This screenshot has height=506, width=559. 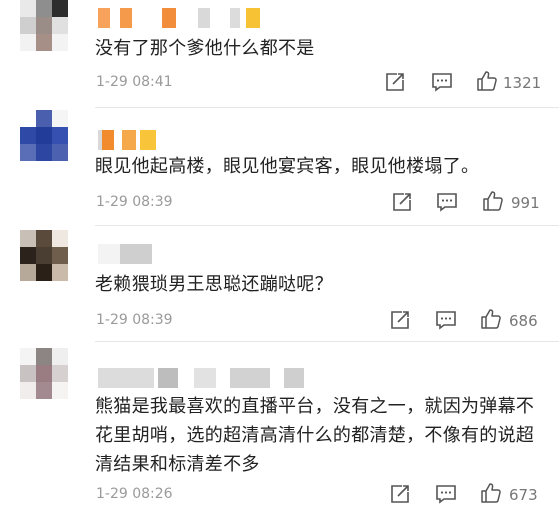 What do you see at coordinates (134, 494) in the screenshot?
I see `comment-time: 1-29 08:26` at bounding box center [134, 494].